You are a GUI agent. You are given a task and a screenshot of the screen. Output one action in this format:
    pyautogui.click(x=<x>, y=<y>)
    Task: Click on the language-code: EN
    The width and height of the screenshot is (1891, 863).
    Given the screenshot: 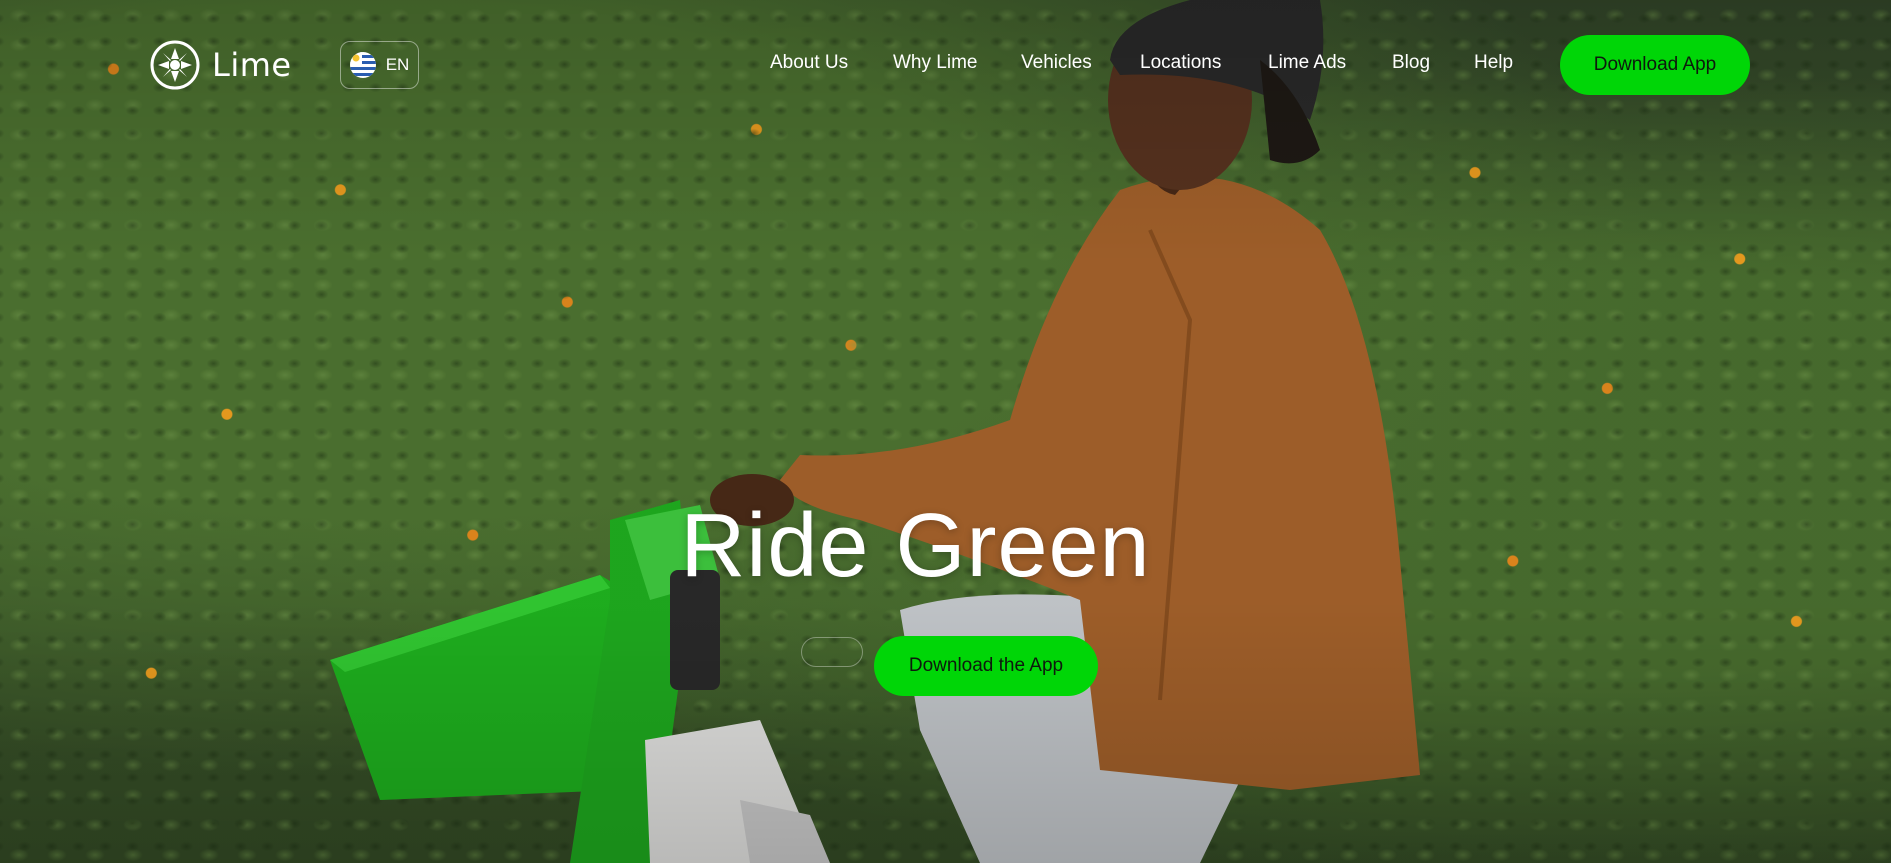 What is the action you would take?
    pyautogui.click(x=397, y=64)
    